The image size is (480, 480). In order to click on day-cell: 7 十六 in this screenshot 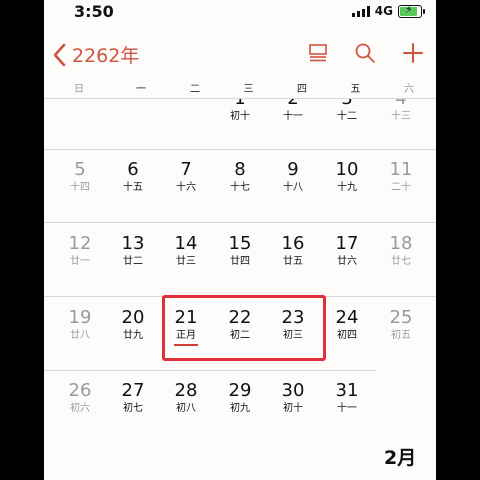, I will do `click(186, 177)`.